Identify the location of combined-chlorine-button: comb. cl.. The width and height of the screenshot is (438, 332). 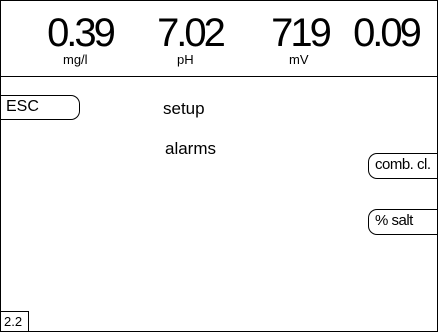
(402, 166).